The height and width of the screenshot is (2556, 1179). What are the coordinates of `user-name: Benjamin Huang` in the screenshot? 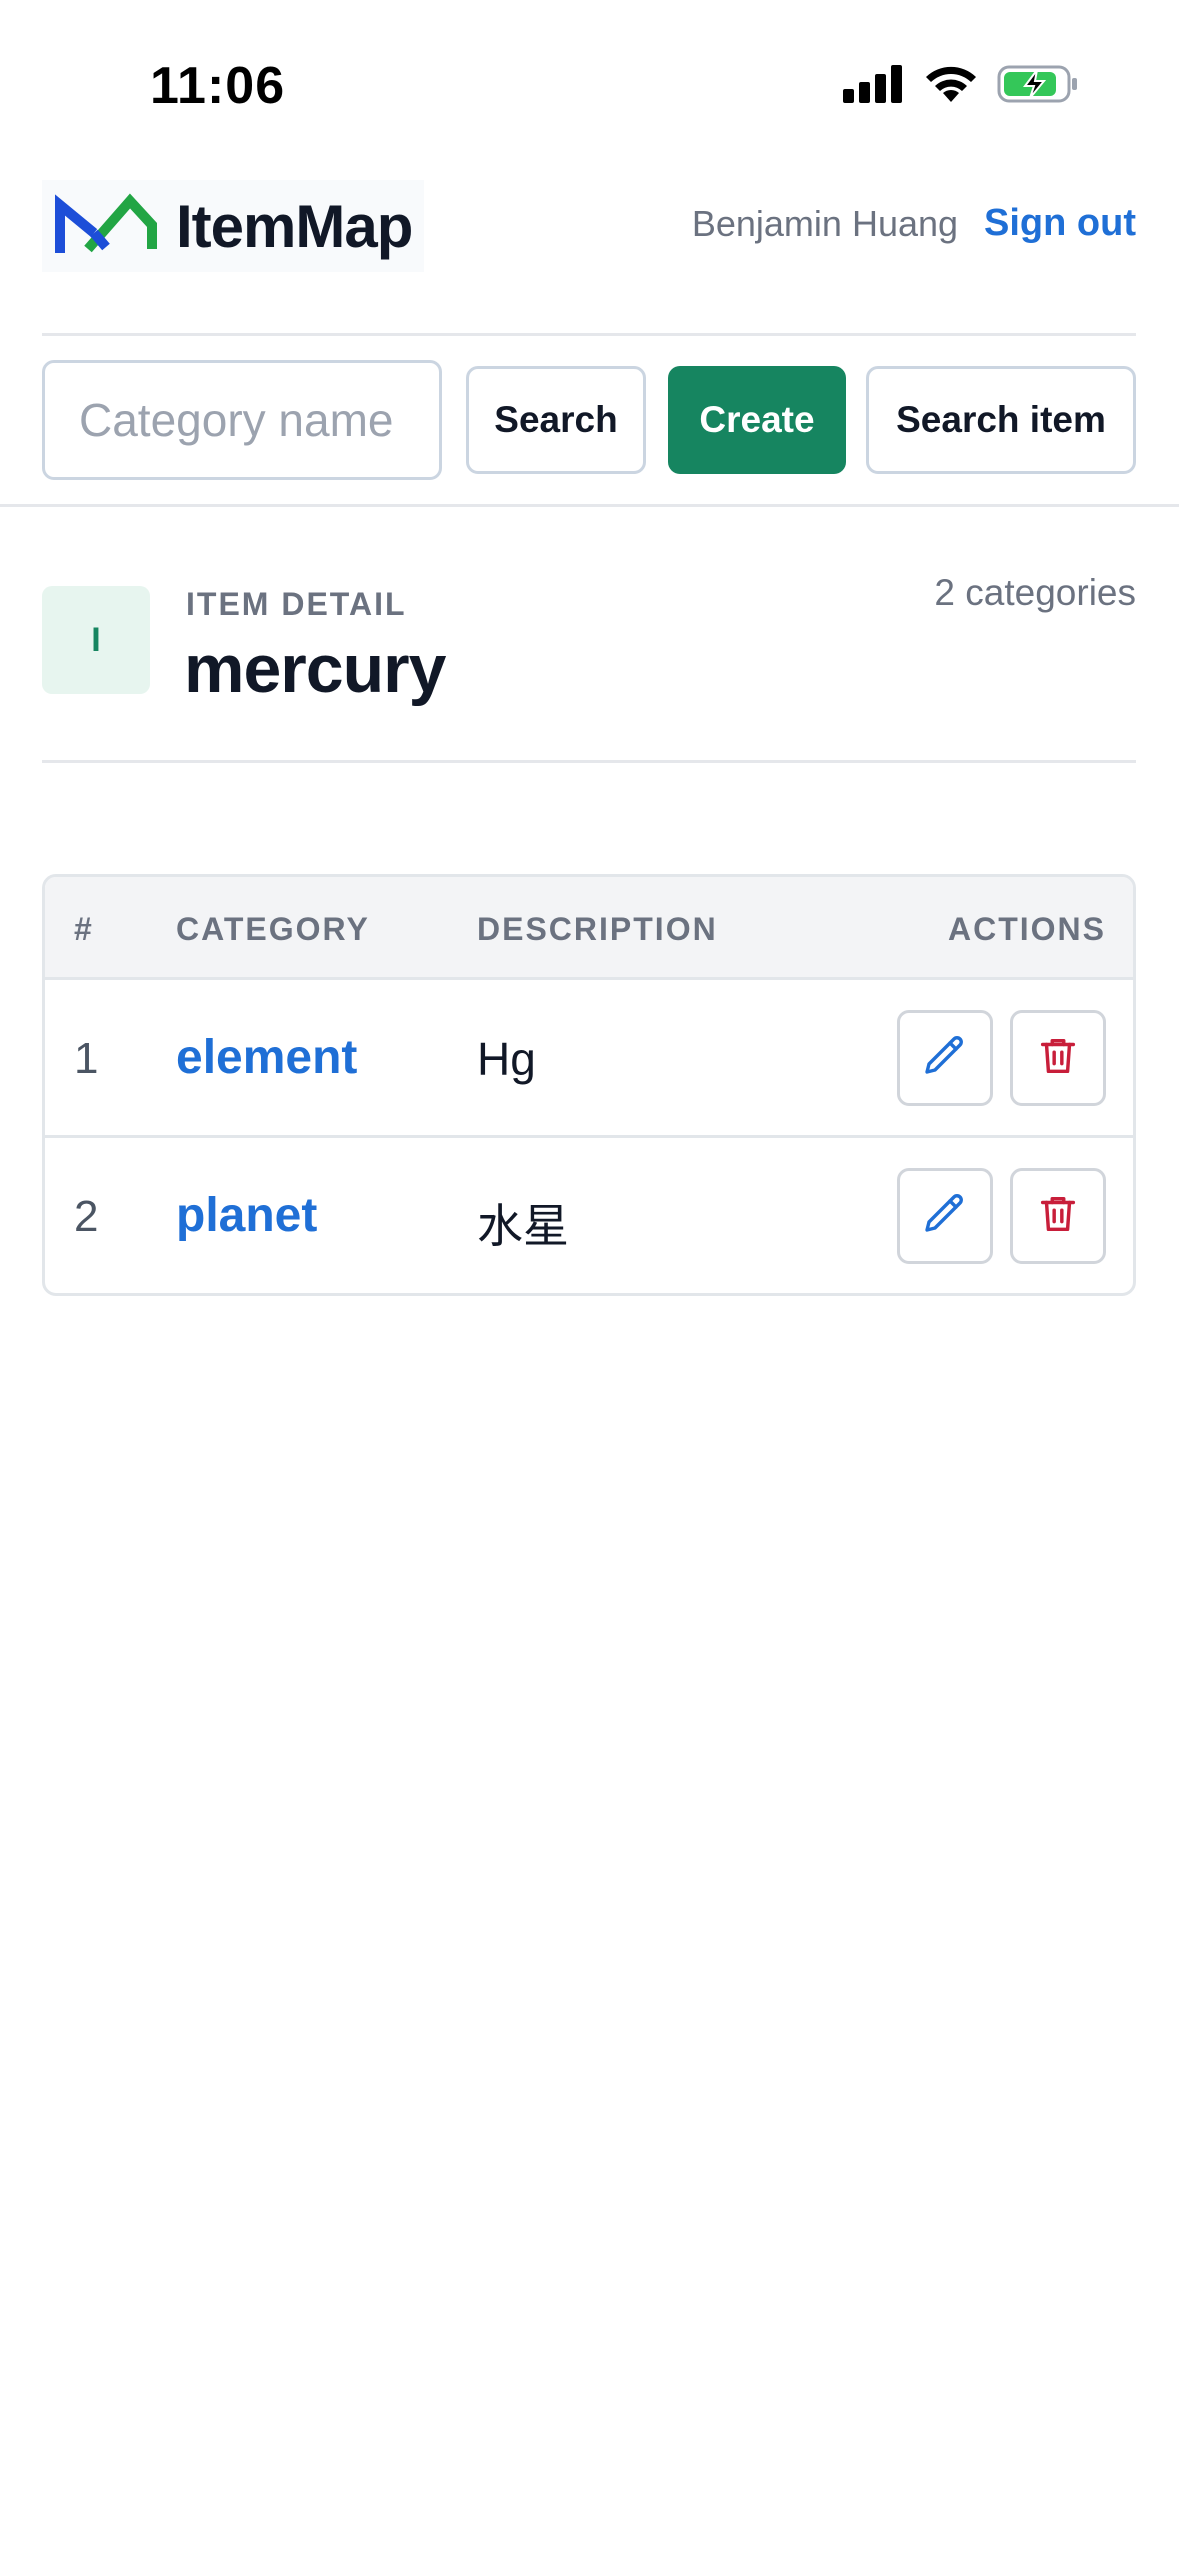 It's located at (825, 223).